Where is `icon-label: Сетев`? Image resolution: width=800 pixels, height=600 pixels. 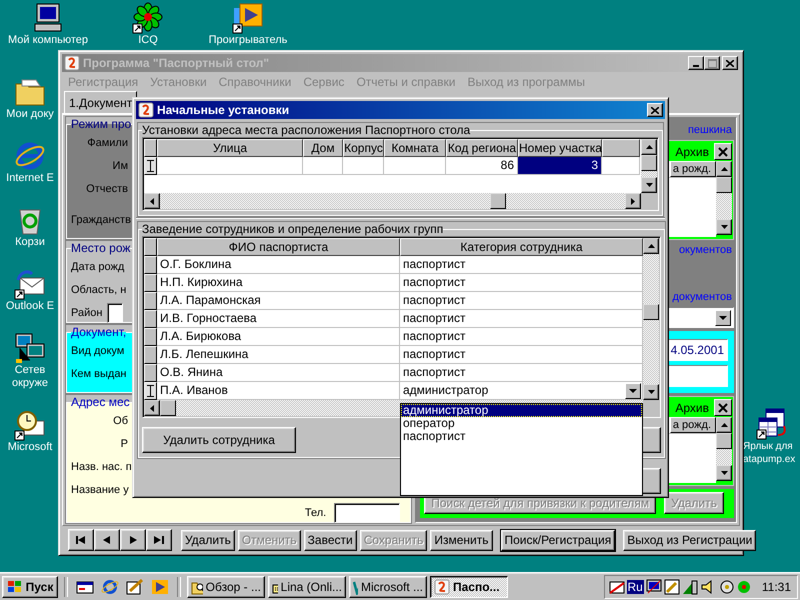
icon-label: Сетев is located at coordinates (30, 370).